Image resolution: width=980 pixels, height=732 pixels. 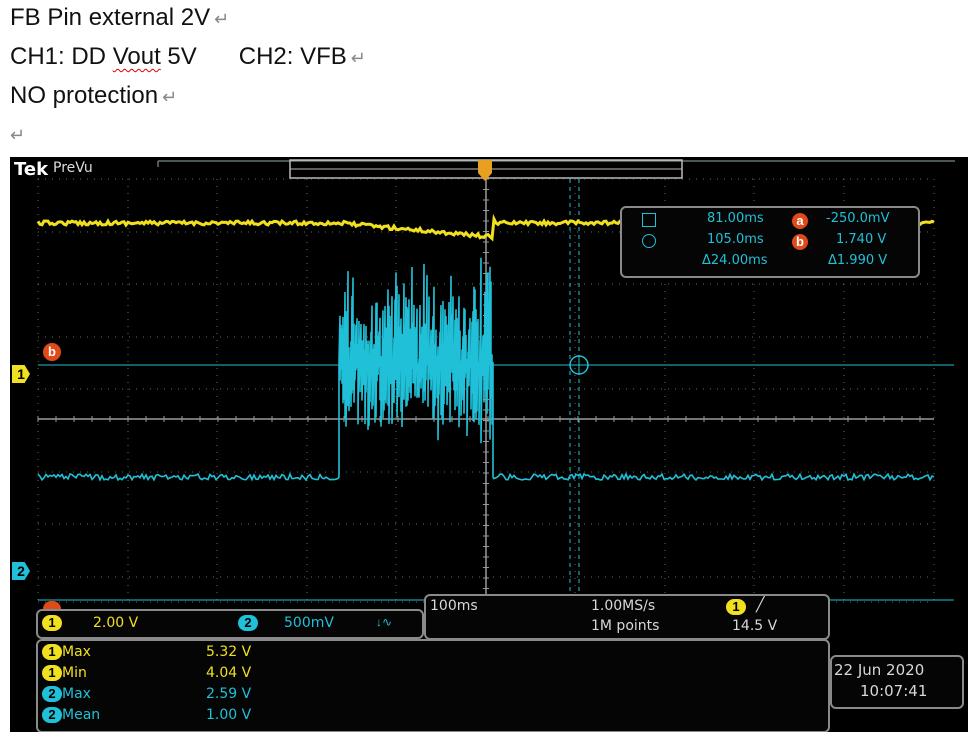 What do you see at coordinates (84, 95) in the screenshot?
I see `protection-note-text: NO protection` at bounding box center [84, 95].